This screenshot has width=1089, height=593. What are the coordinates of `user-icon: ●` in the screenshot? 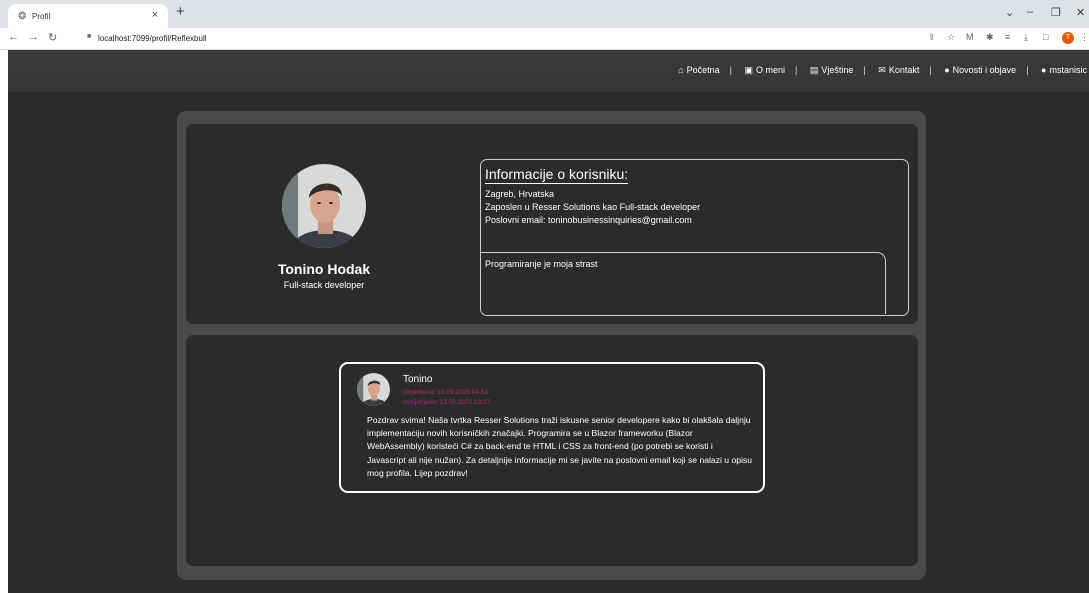 It's located at (1044, 70).